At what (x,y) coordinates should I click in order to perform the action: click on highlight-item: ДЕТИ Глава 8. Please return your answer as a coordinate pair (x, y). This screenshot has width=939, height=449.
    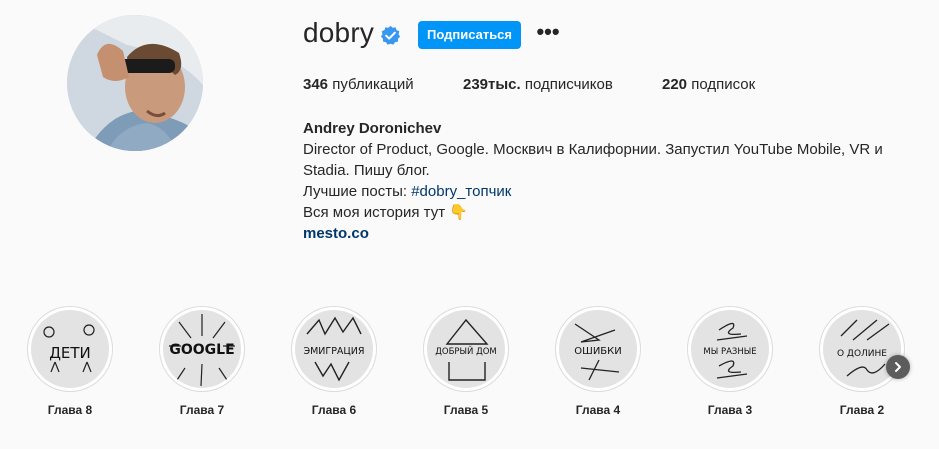
    Looking at the image, I should click on (70, 361).